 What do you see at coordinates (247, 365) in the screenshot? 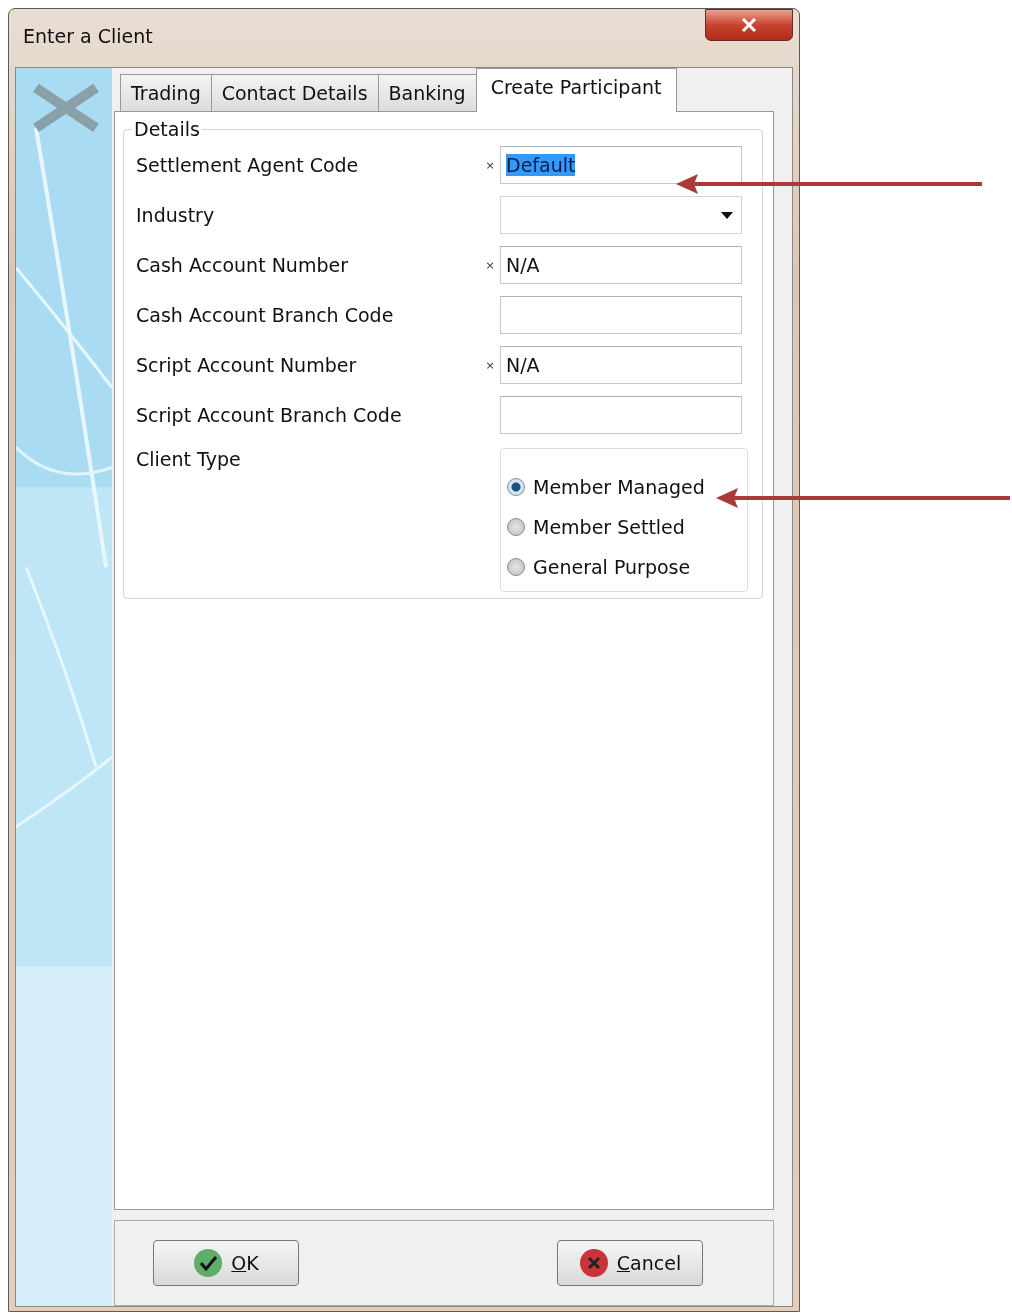
I see `field-label: Script Account Number` at bounding box center [247, 365].